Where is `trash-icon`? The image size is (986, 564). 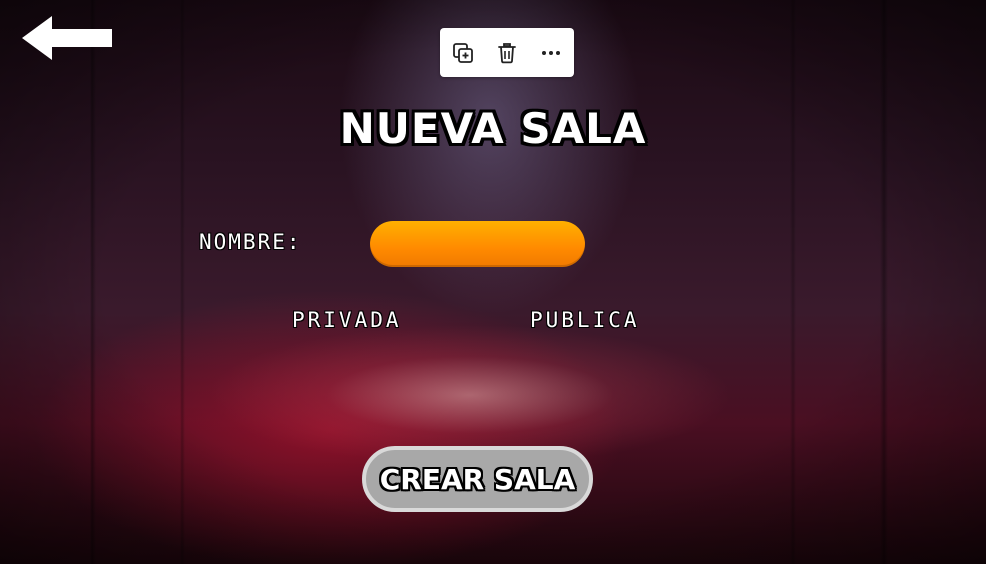
trash-icon is located at coordinates (507, 52).